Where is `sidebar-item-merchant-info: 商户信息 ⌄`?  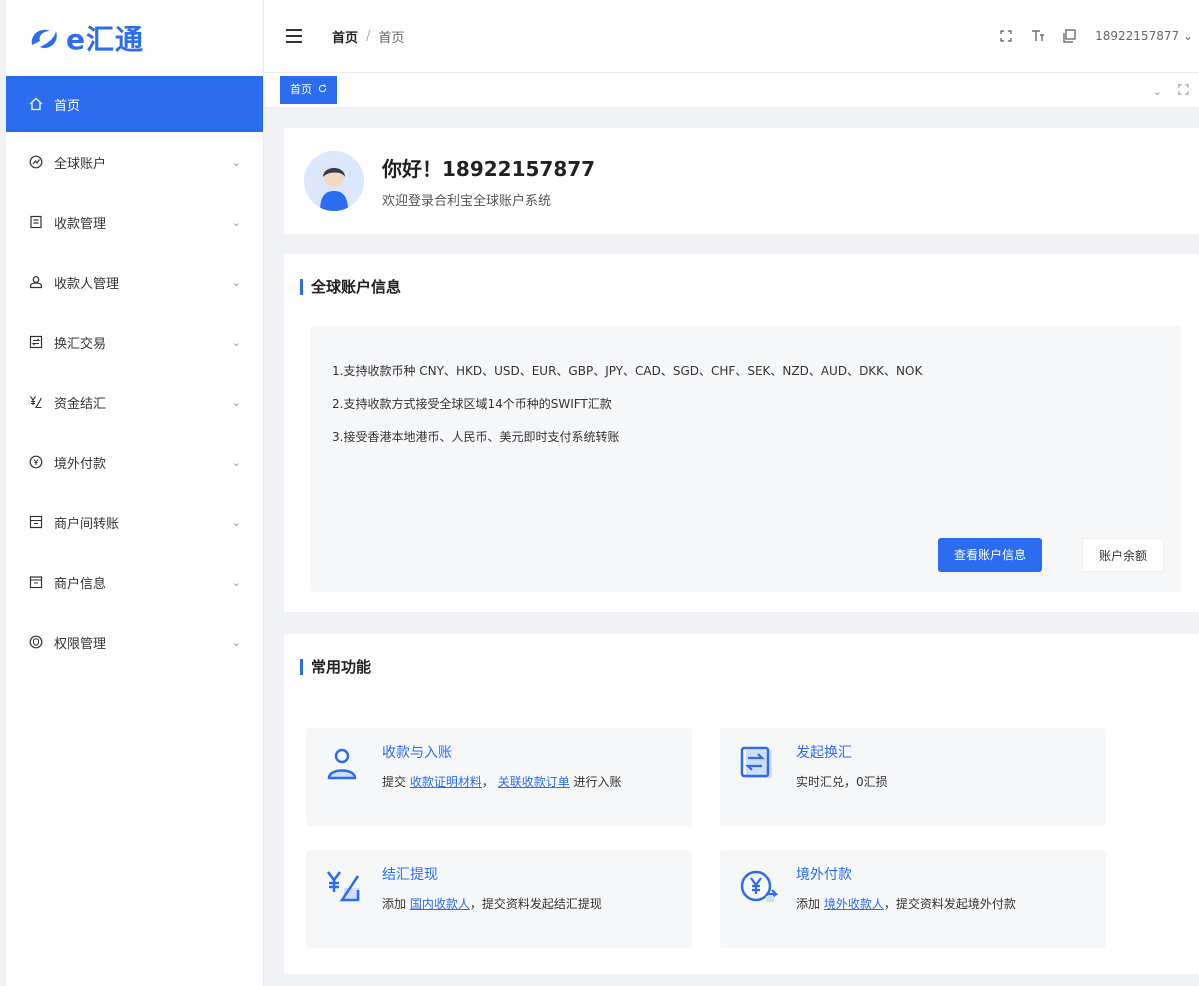
sidebar-item-merchant-info: 商户信息 ⌄ is located at coordinates (134, 582).